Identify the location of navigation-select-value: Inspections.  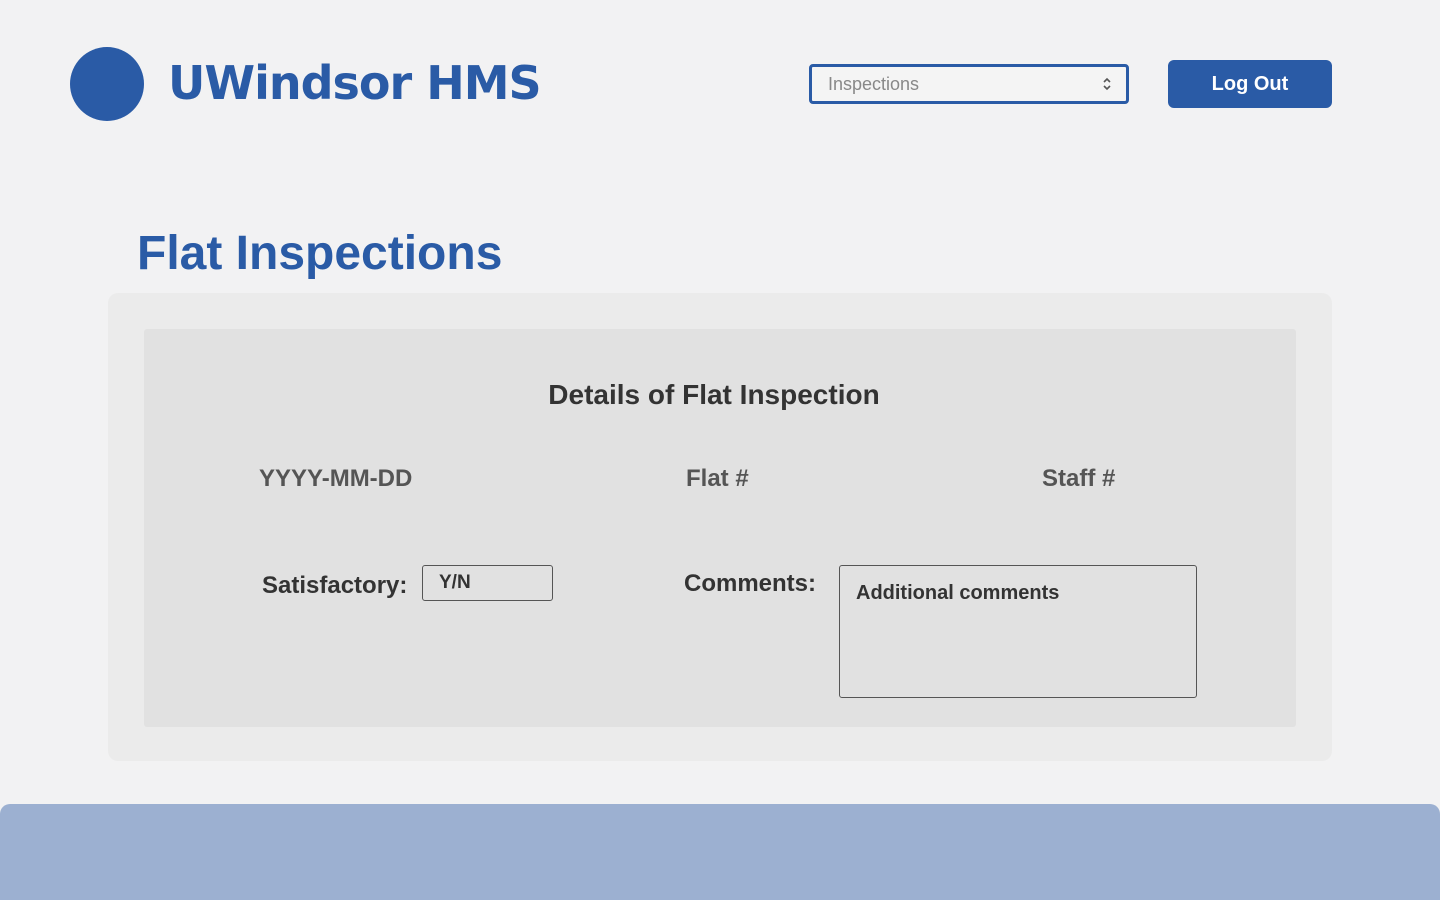
(874, 84).